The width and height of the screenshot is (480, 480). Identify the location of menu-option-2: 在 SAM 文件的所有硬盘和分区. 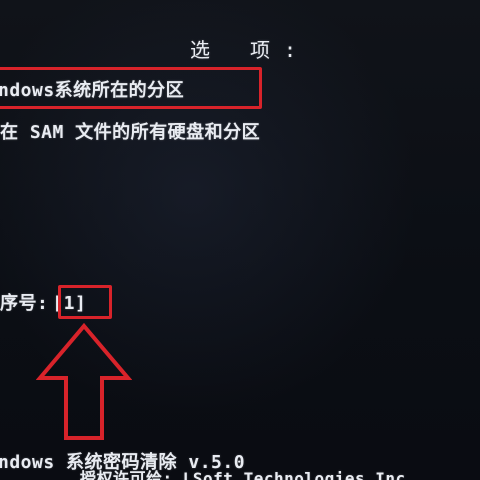
(130, 131).